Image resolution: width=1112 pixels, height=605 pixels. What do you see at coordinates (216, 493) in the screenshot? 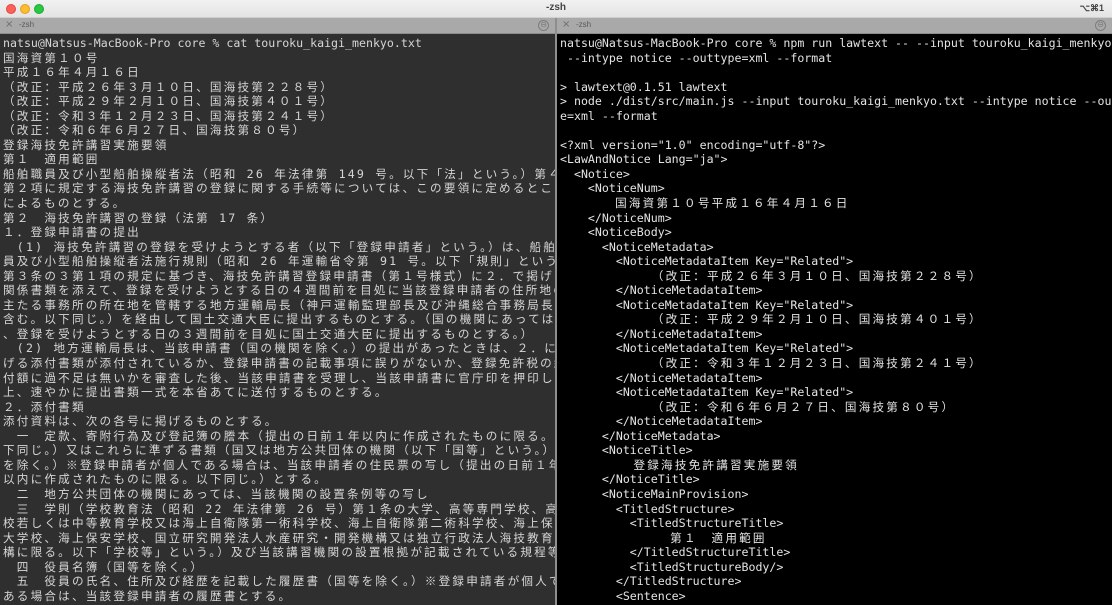
I see `terminal-line: 二 地方公共団体の機関にあっては、当該機関の設置条例等の写し` at bounding box center [216, 493].